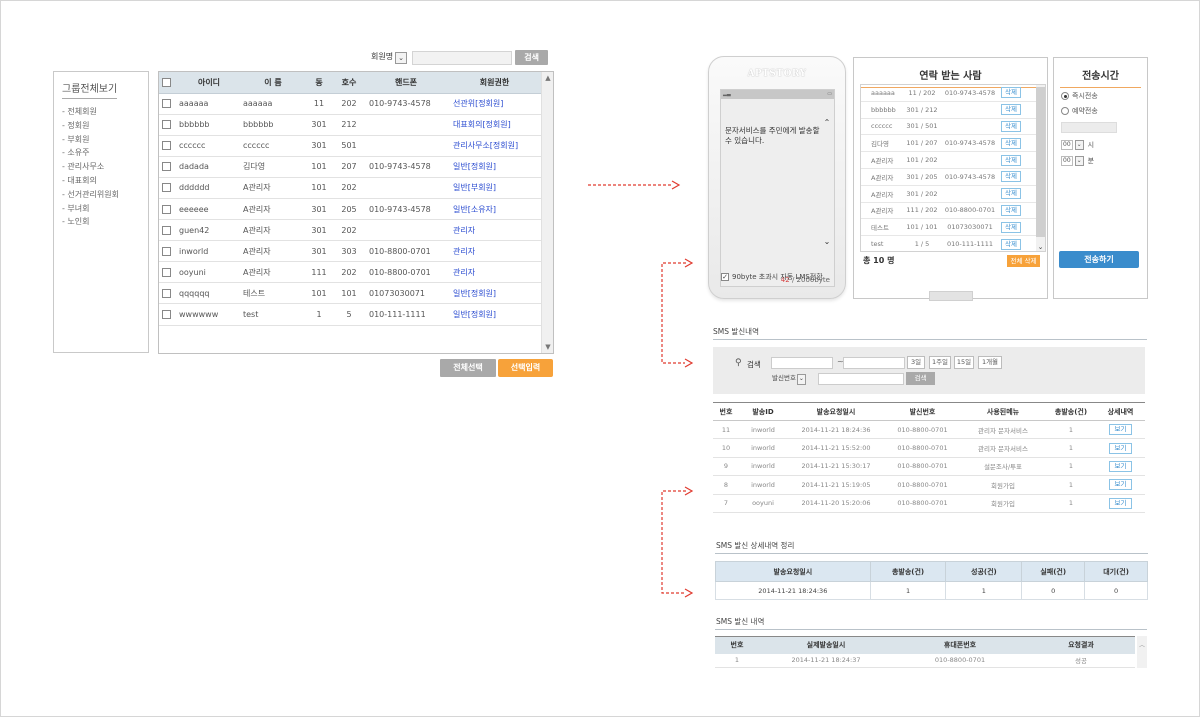 The width and height of the screenshot is (1200, 717). What do you see at coordinates (964, 362) in the screenshot?
I see `period-15day-button: 15일` at bounding box center [964, 362].